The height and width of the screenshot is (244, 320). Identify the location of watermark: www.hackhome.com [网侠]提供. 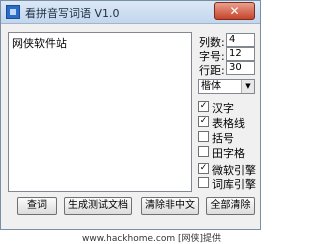
(151, 239).